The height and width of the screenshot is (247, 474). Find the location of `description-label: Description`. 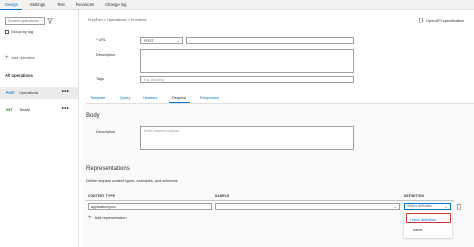

description-label: Description is located at coordinates (105, 55).